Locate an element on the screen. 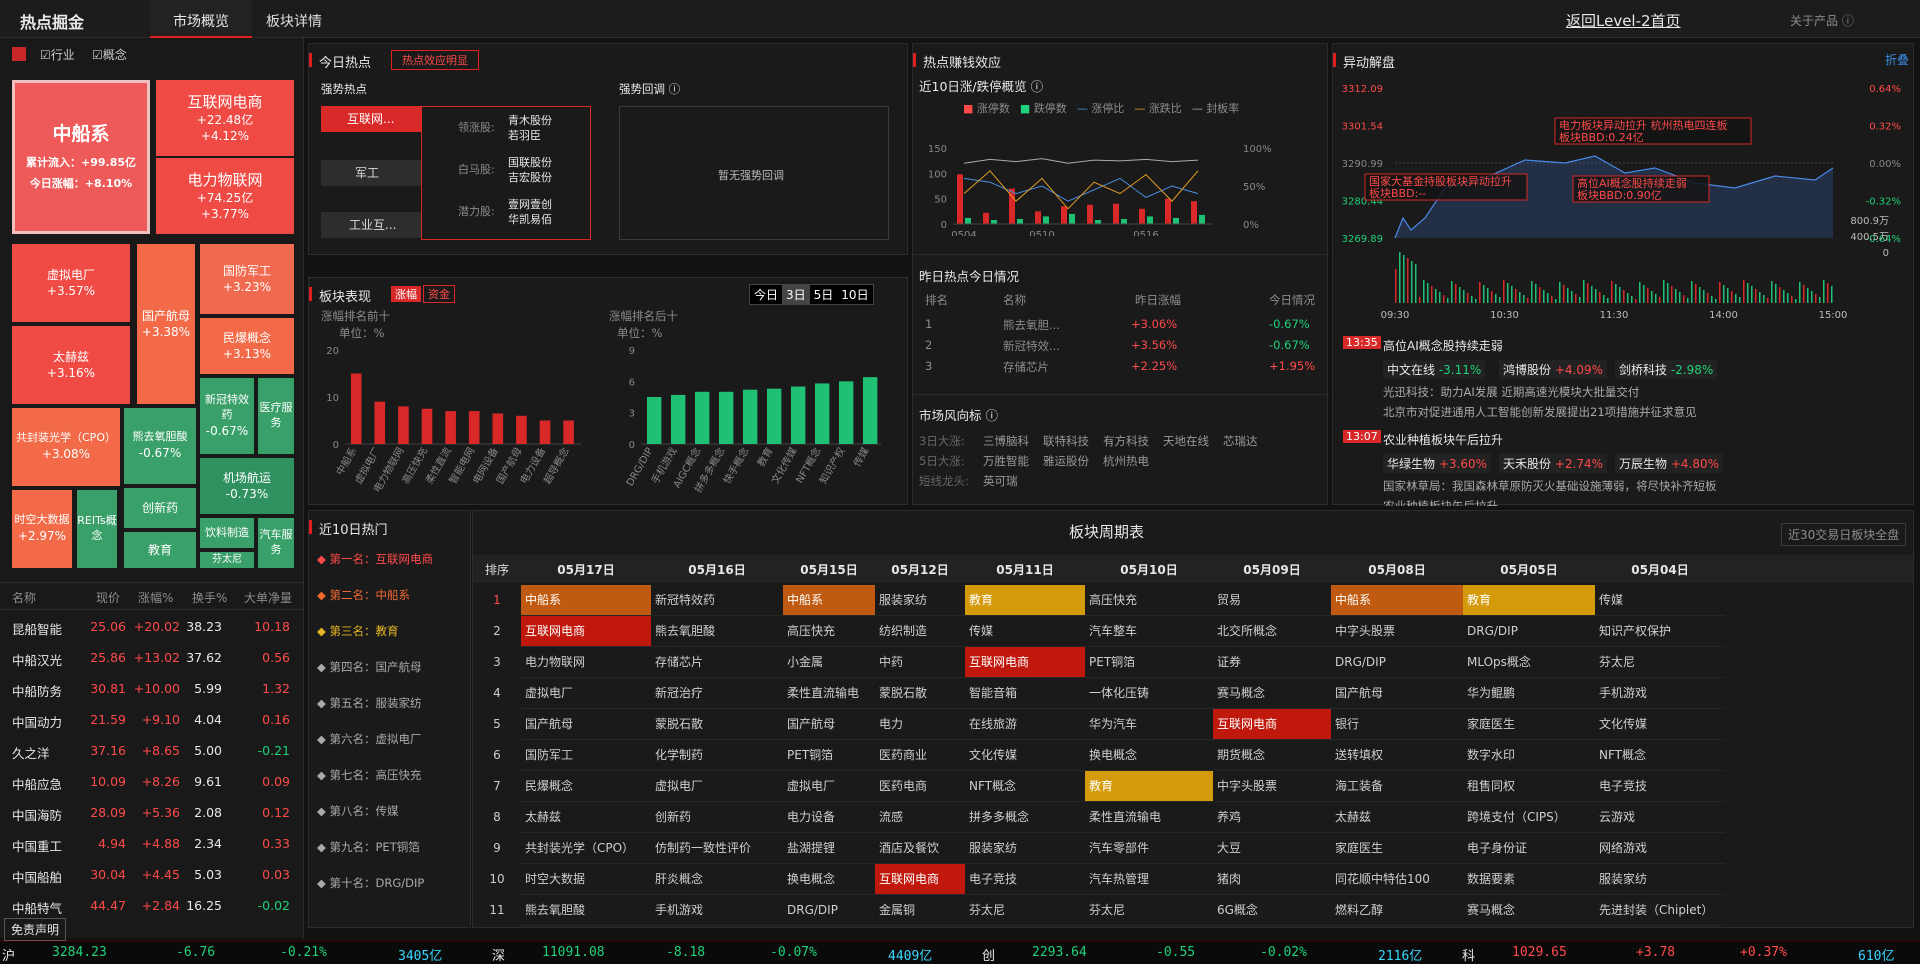 This screenshot has height=964, width=1920. wind-stock: 芯瑞达 is located at coordinates (1240, 441).